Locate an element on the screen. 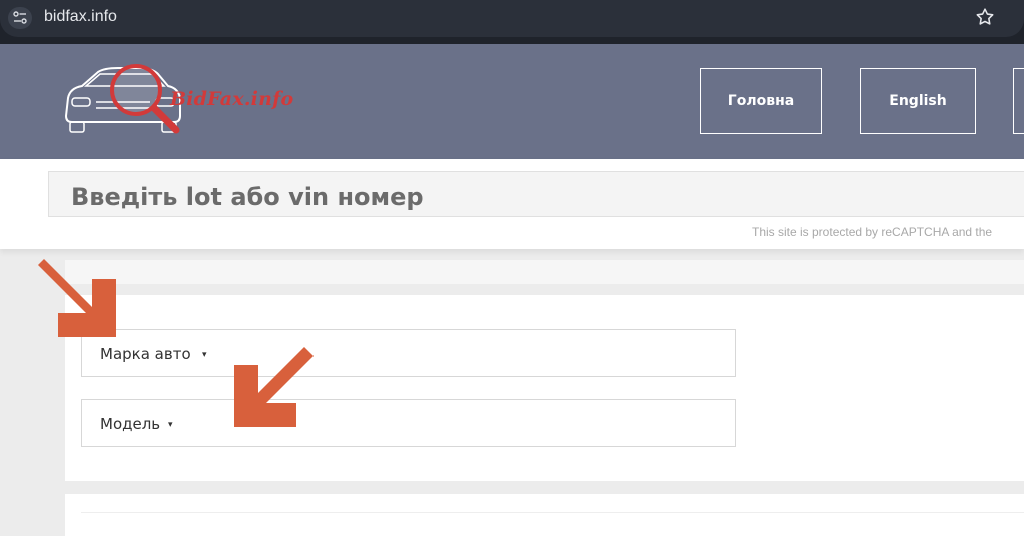 The image size is (1024, 536). url-text: bidfax.info is located at coordinates (80, 17).